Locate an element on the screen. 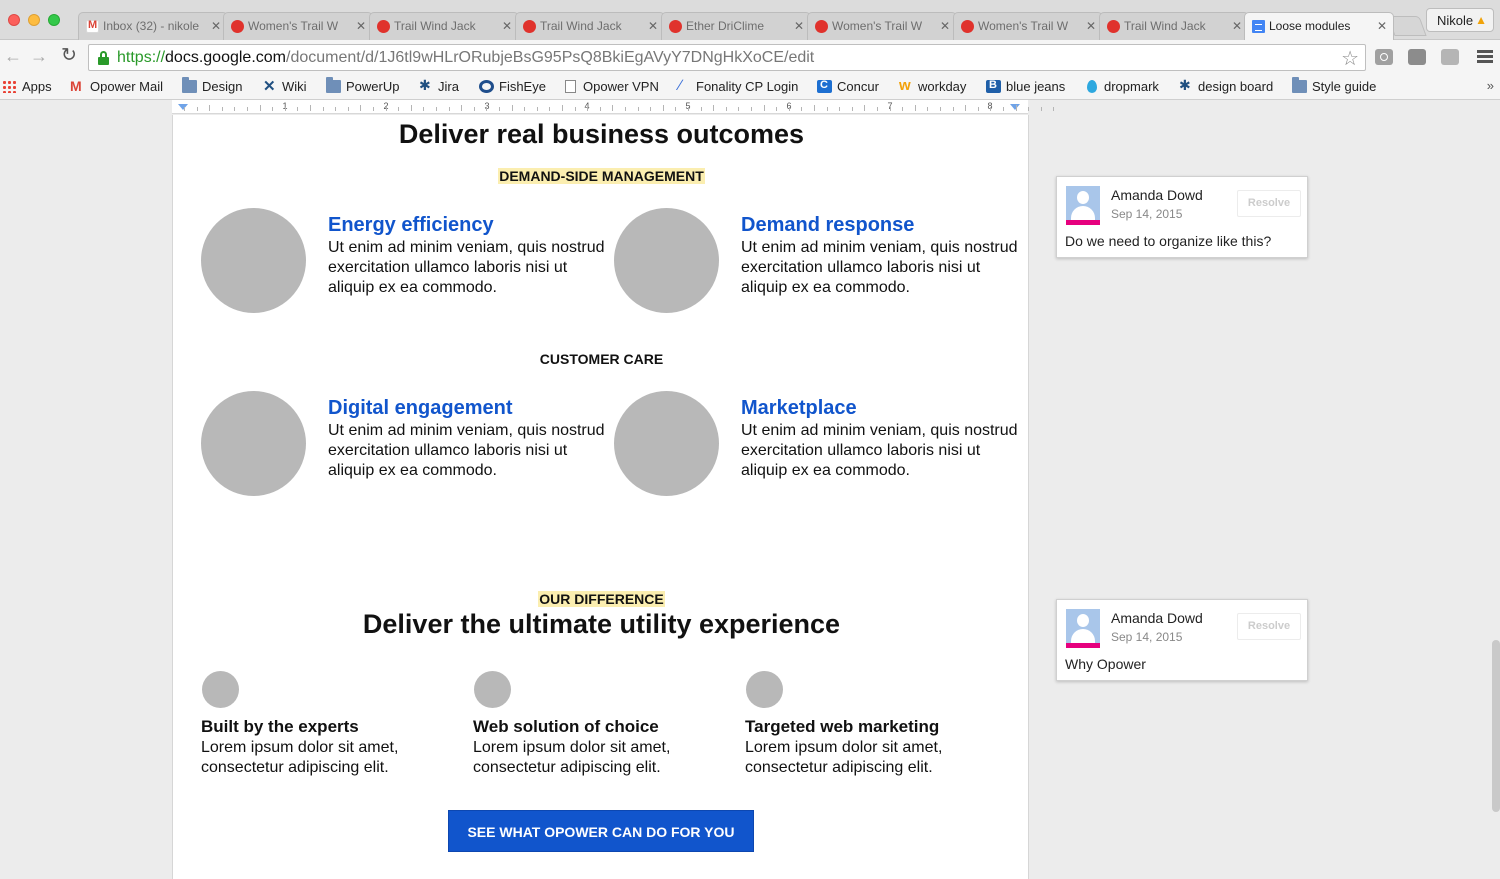  folder-icon is located at coordinates (189, 85).